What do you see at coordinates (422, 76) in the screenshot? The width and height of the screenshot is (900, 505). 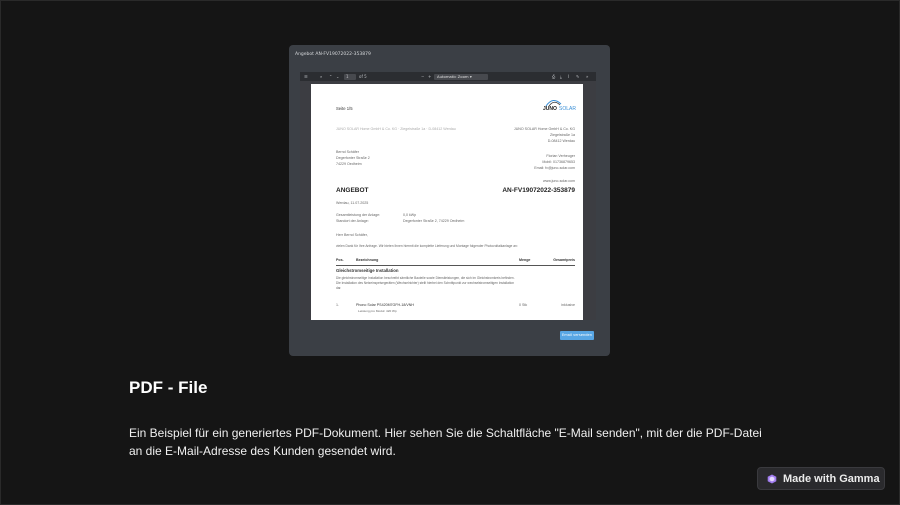 I see `zoom-out-button: −` at bounding box center [422, 76].